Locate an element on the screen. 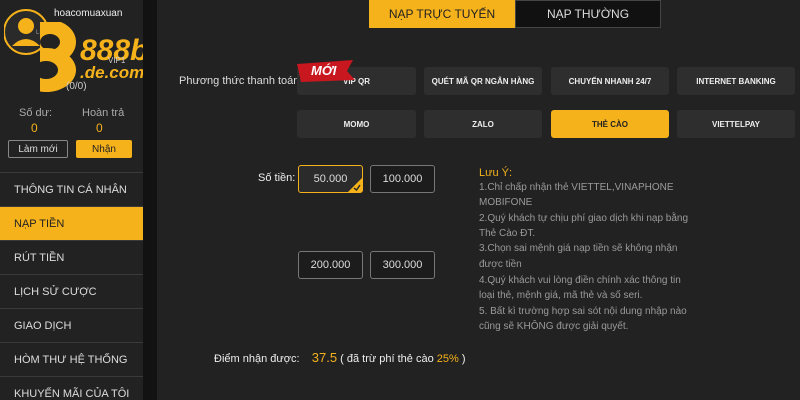  notes-title: Lưu Ý: is located at coordinates (496, 173).